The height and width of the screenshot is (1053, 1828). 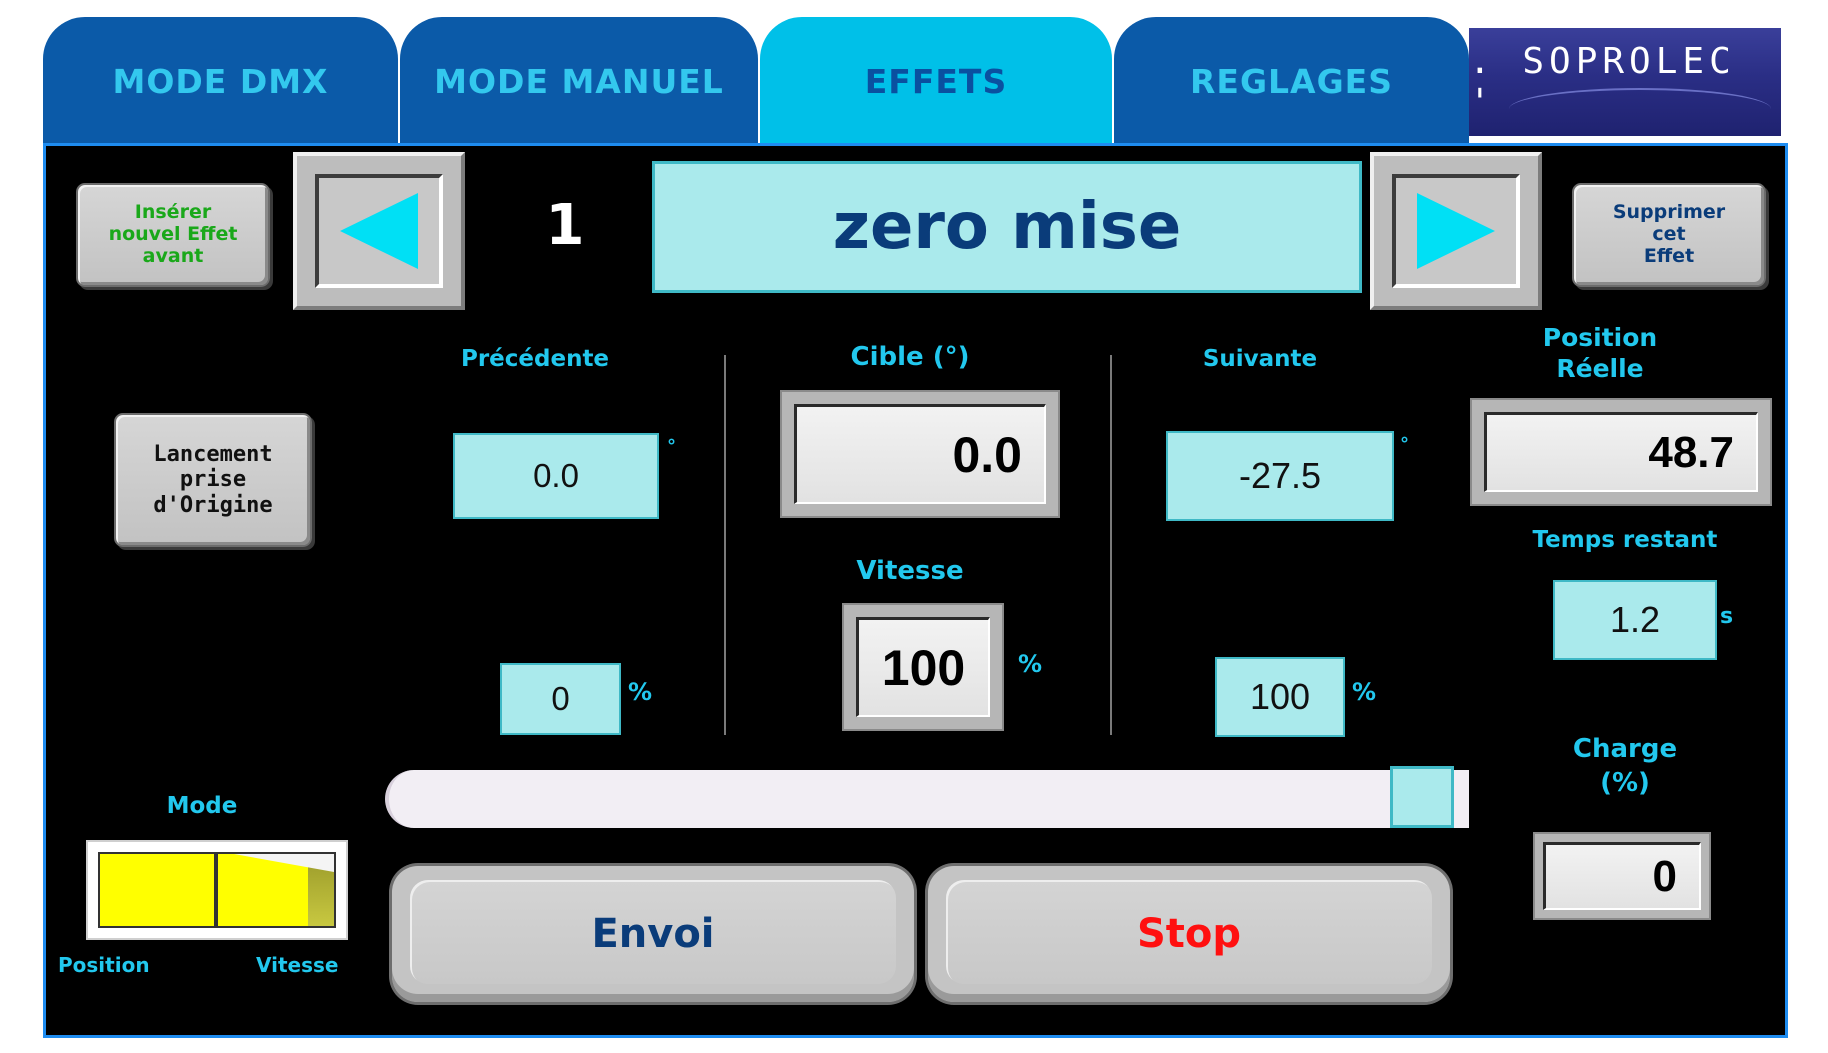 I want to click on stop-button: Stop, so click(x=1189, y=934).